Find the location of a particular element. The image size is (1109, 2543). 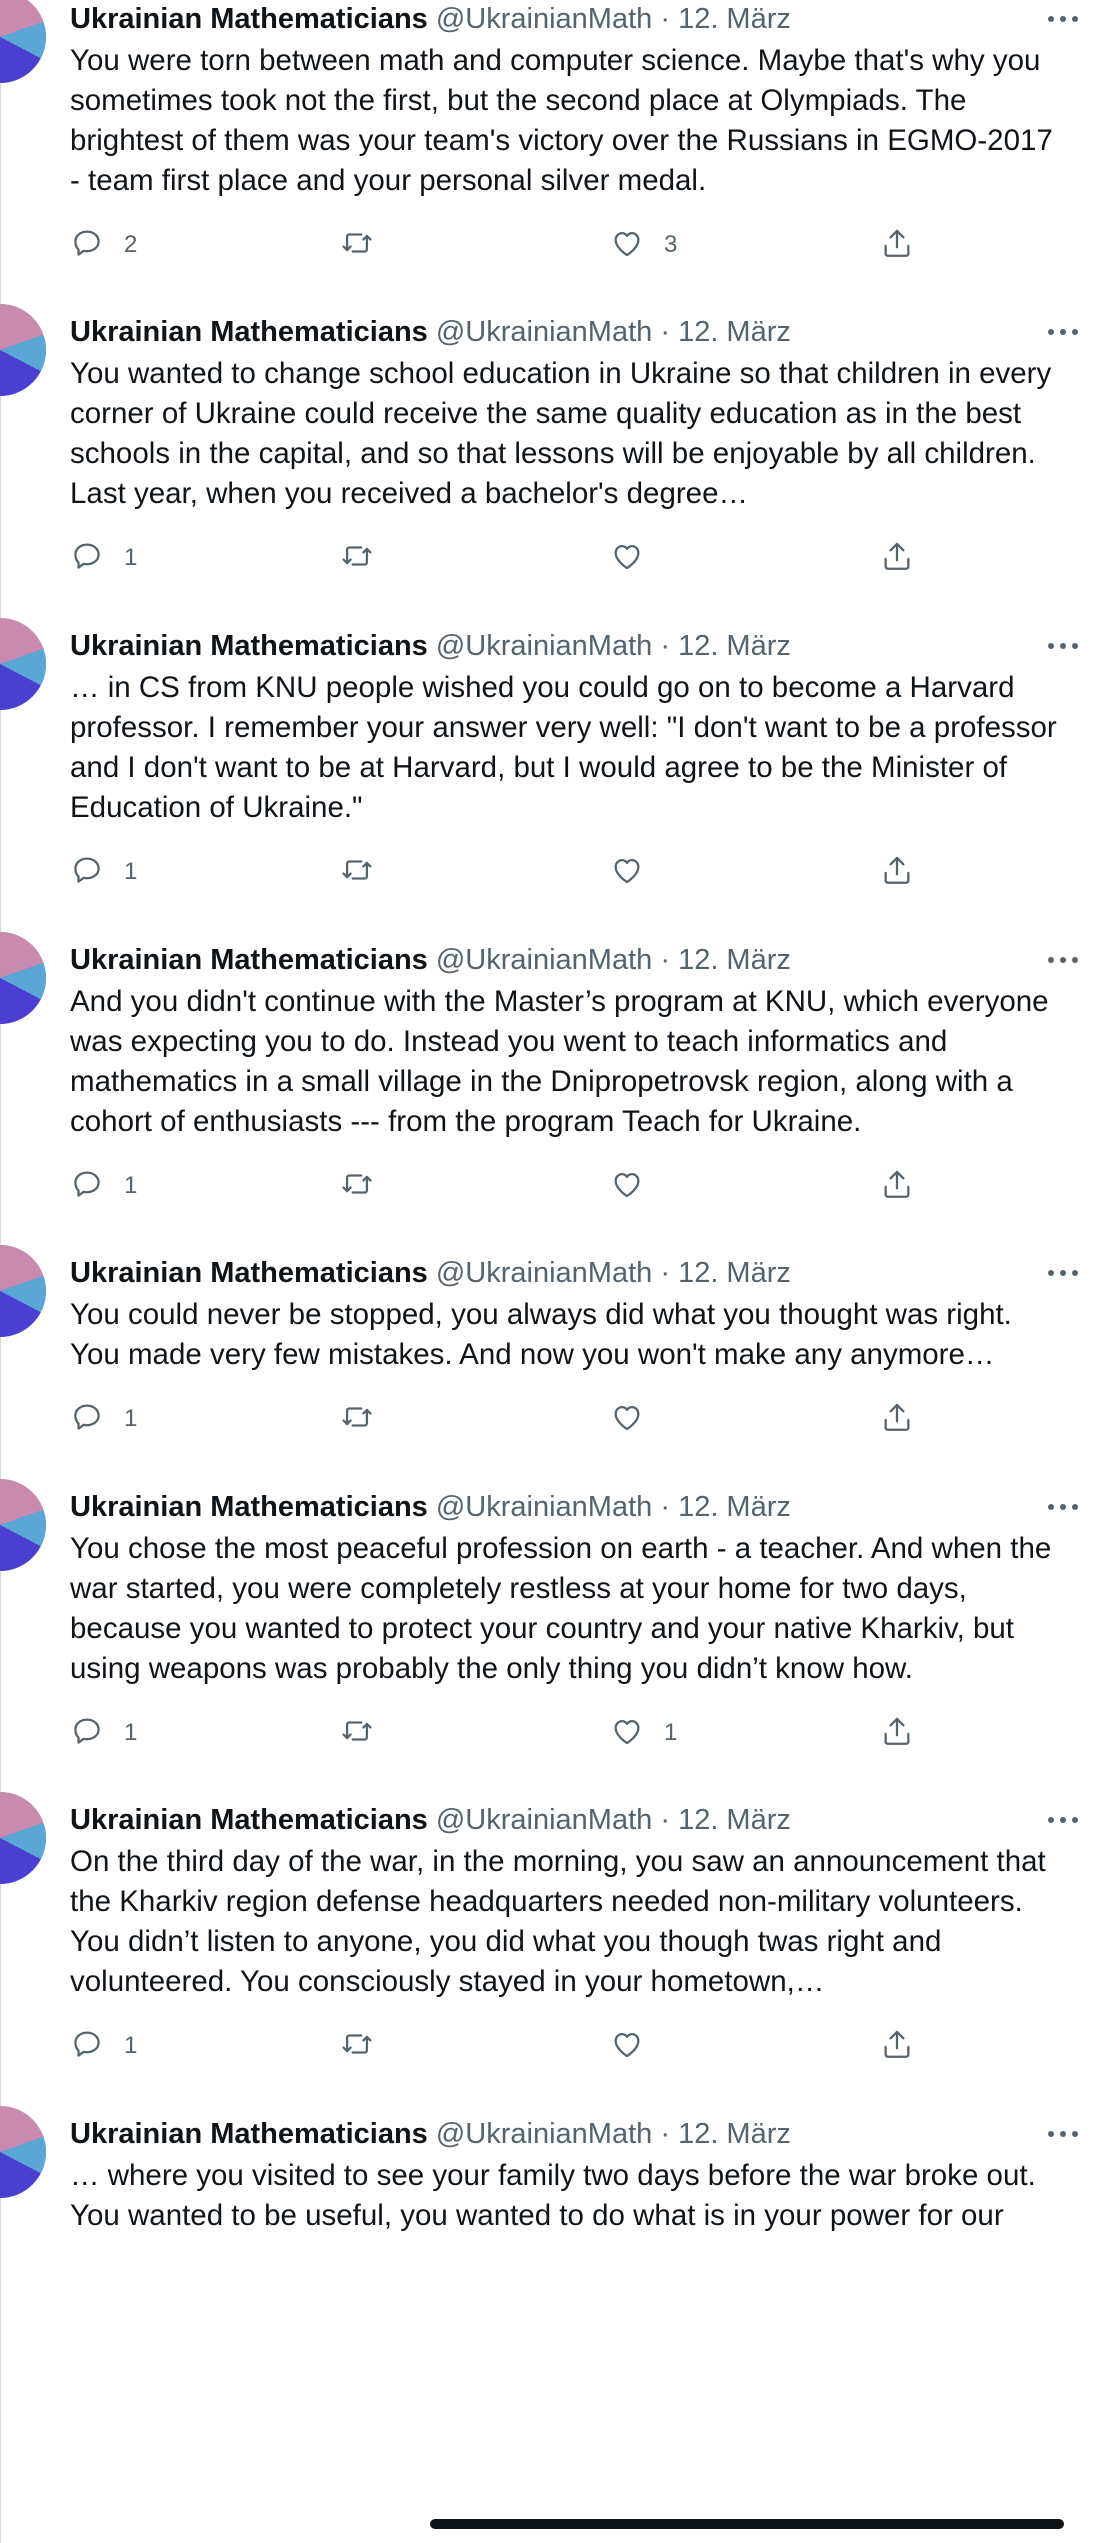

like-button: 1 is located at coordinates (643, 1733).